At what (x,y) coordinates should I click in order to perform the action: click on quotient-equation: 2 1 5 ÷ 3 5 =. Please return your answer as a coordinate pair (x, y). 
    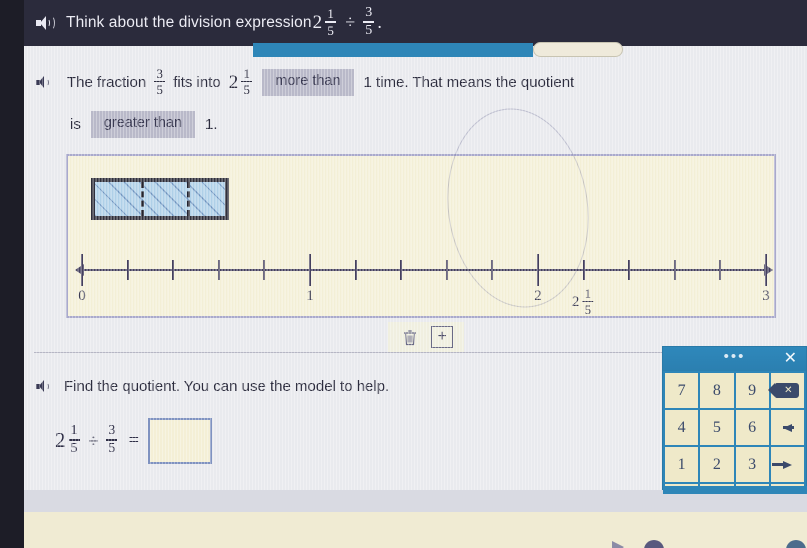
    Looking at the image, I should click on (133, 441).